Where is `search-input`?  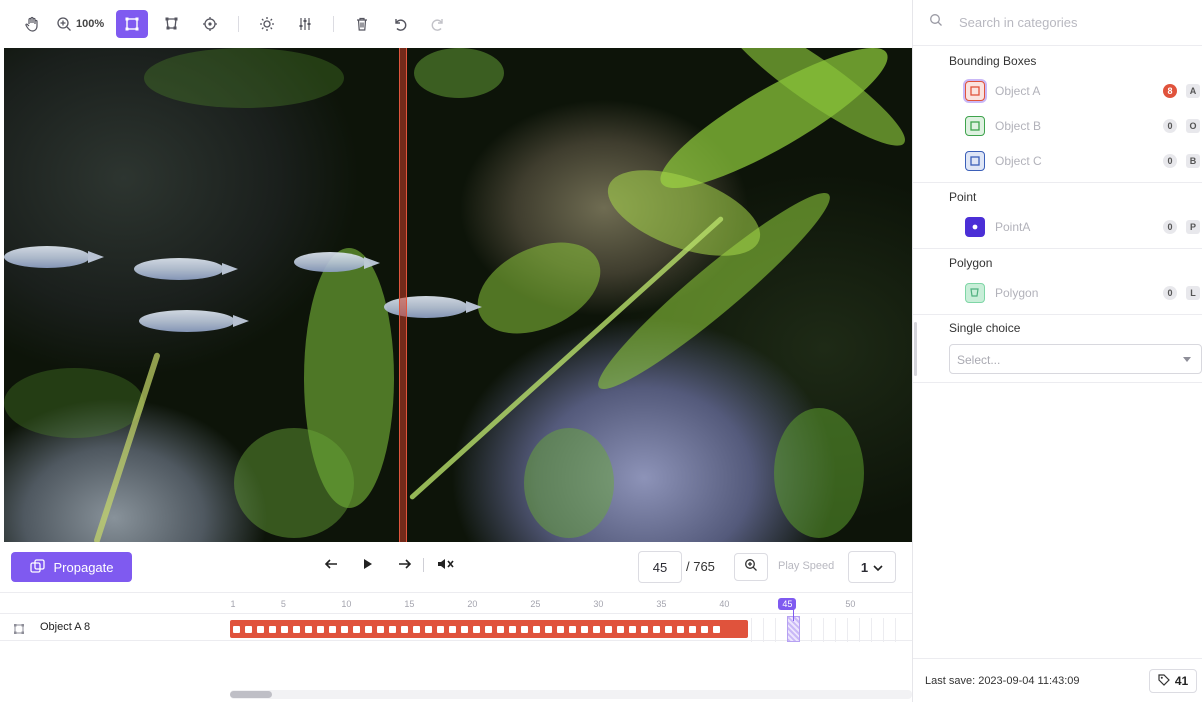 search-input is located at coordinates (1069, 22).